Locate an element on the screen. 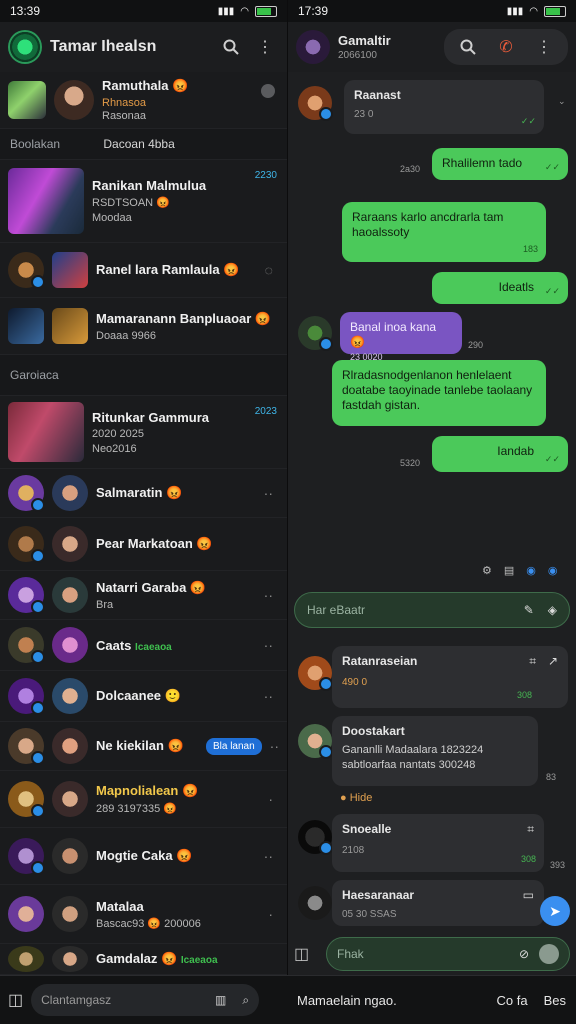 This screenshot has height=1024, width=576. status-bar: 13:39 ▮▮▮ ◠ is located at coordinates (143, 11).